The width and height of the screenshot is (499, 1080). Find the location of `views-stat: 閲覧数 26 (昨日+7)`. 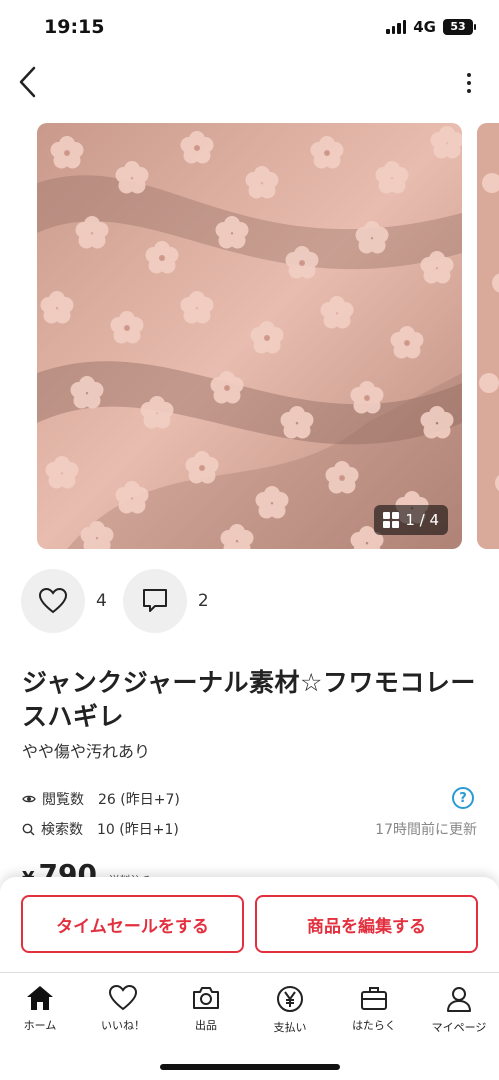

views-stat: 閲覧数 26 (昨日+7) is located at coordinates (101, 799).